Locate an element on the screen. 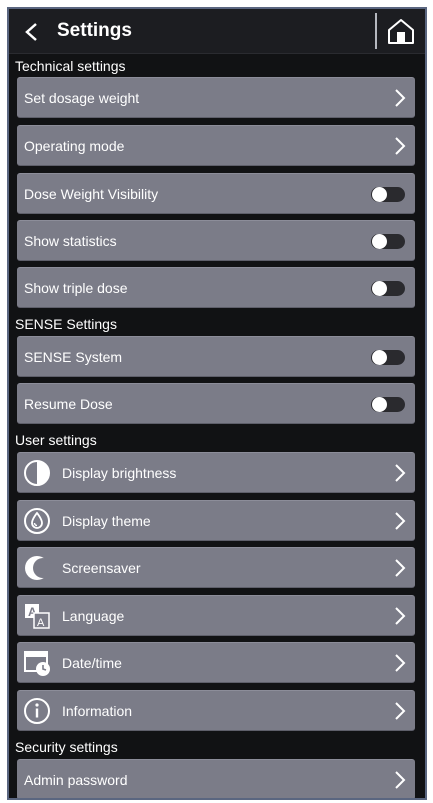 The image size is (433, 803). toolbar-divider is located at coordinates (376, 31).